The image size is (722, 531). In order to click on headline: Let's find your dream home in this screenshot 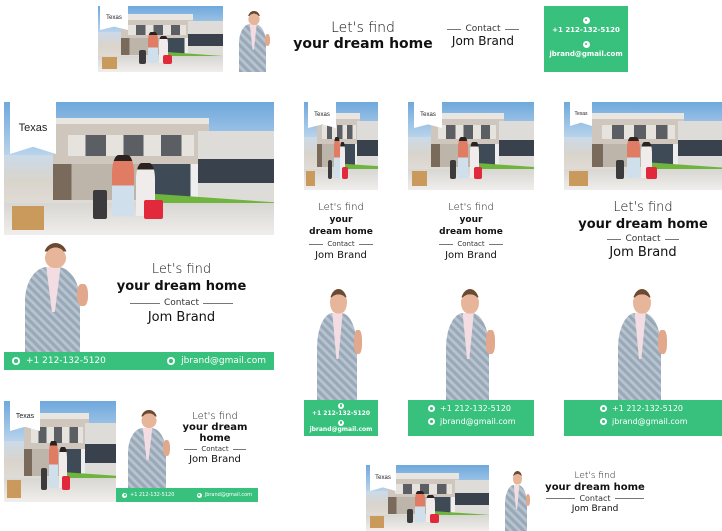, I will do `click(363, 36)`.